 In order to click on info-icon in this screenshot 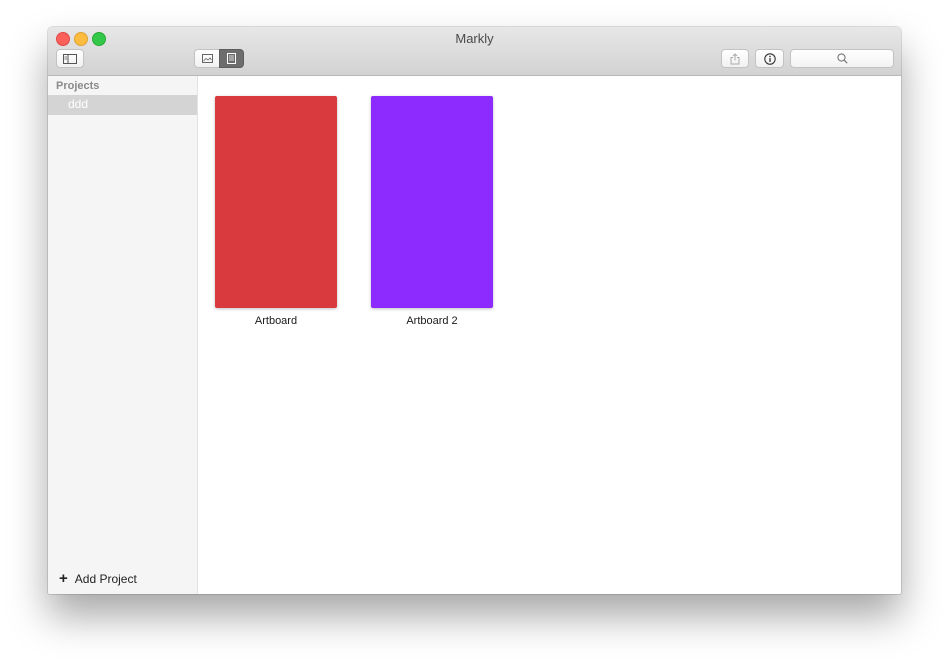, I will do `click(769, 58)`.